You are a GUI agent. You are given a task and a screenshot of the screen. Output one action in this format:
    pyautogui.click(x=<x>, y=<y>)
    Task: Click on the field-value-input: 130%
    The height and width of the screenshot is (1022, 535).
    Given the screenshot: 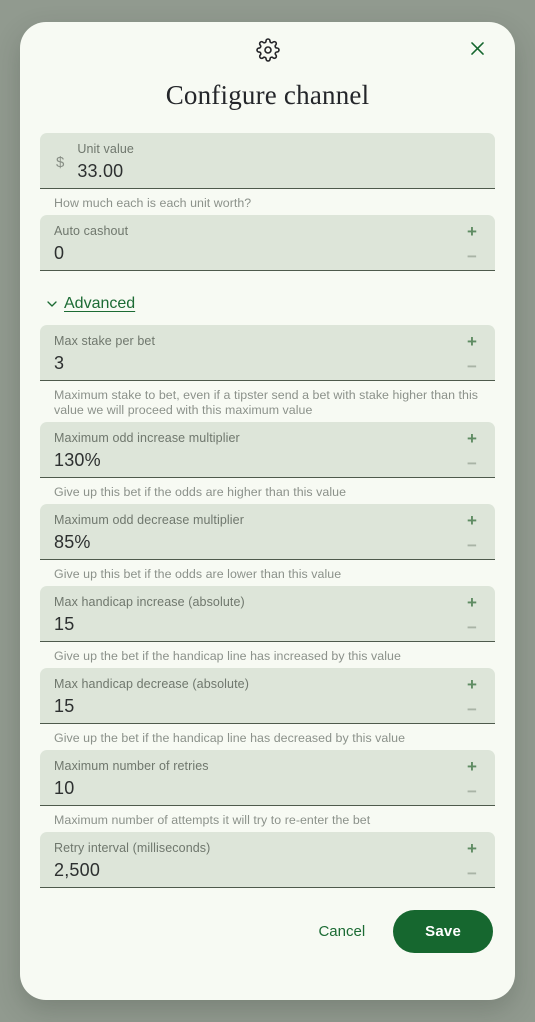 What is the action you would take?
    pyautogui.click(x=267, y=460)
    